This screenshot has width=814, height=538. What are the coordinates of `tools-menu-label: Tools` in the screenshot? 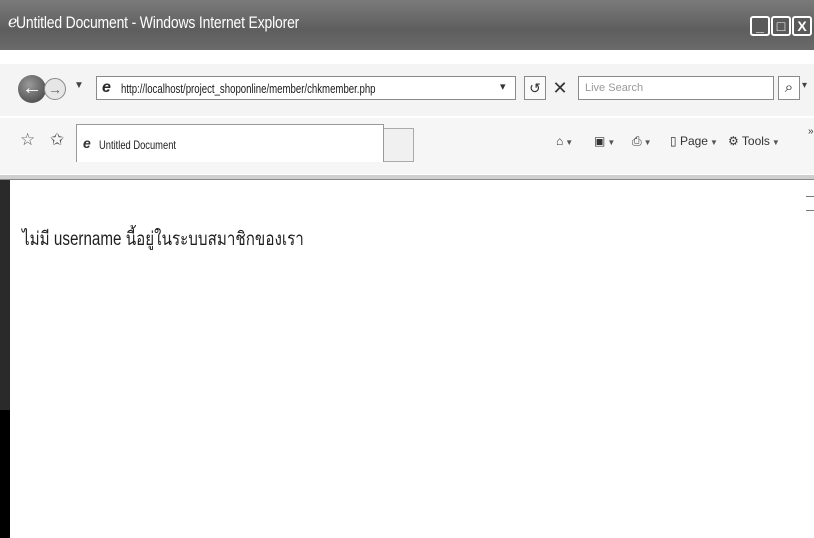 It's located at (755, 141).